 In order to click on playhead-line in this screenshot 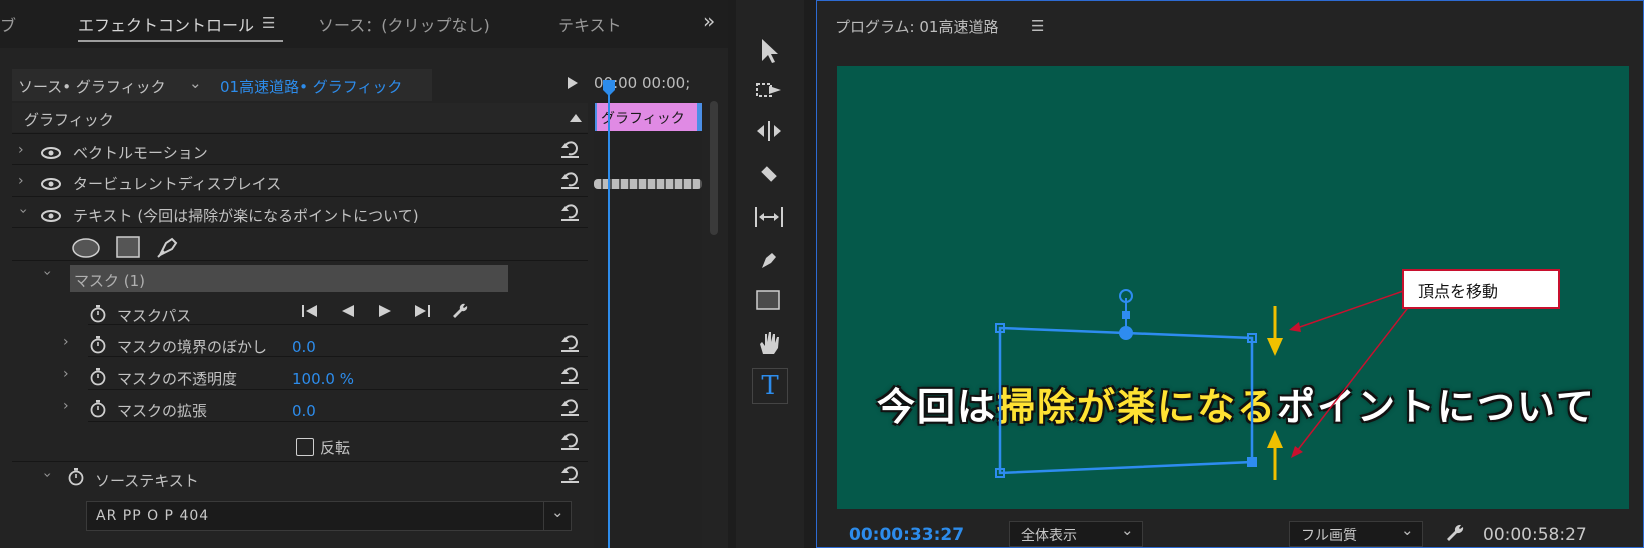, I will do `click(609, 316)`.